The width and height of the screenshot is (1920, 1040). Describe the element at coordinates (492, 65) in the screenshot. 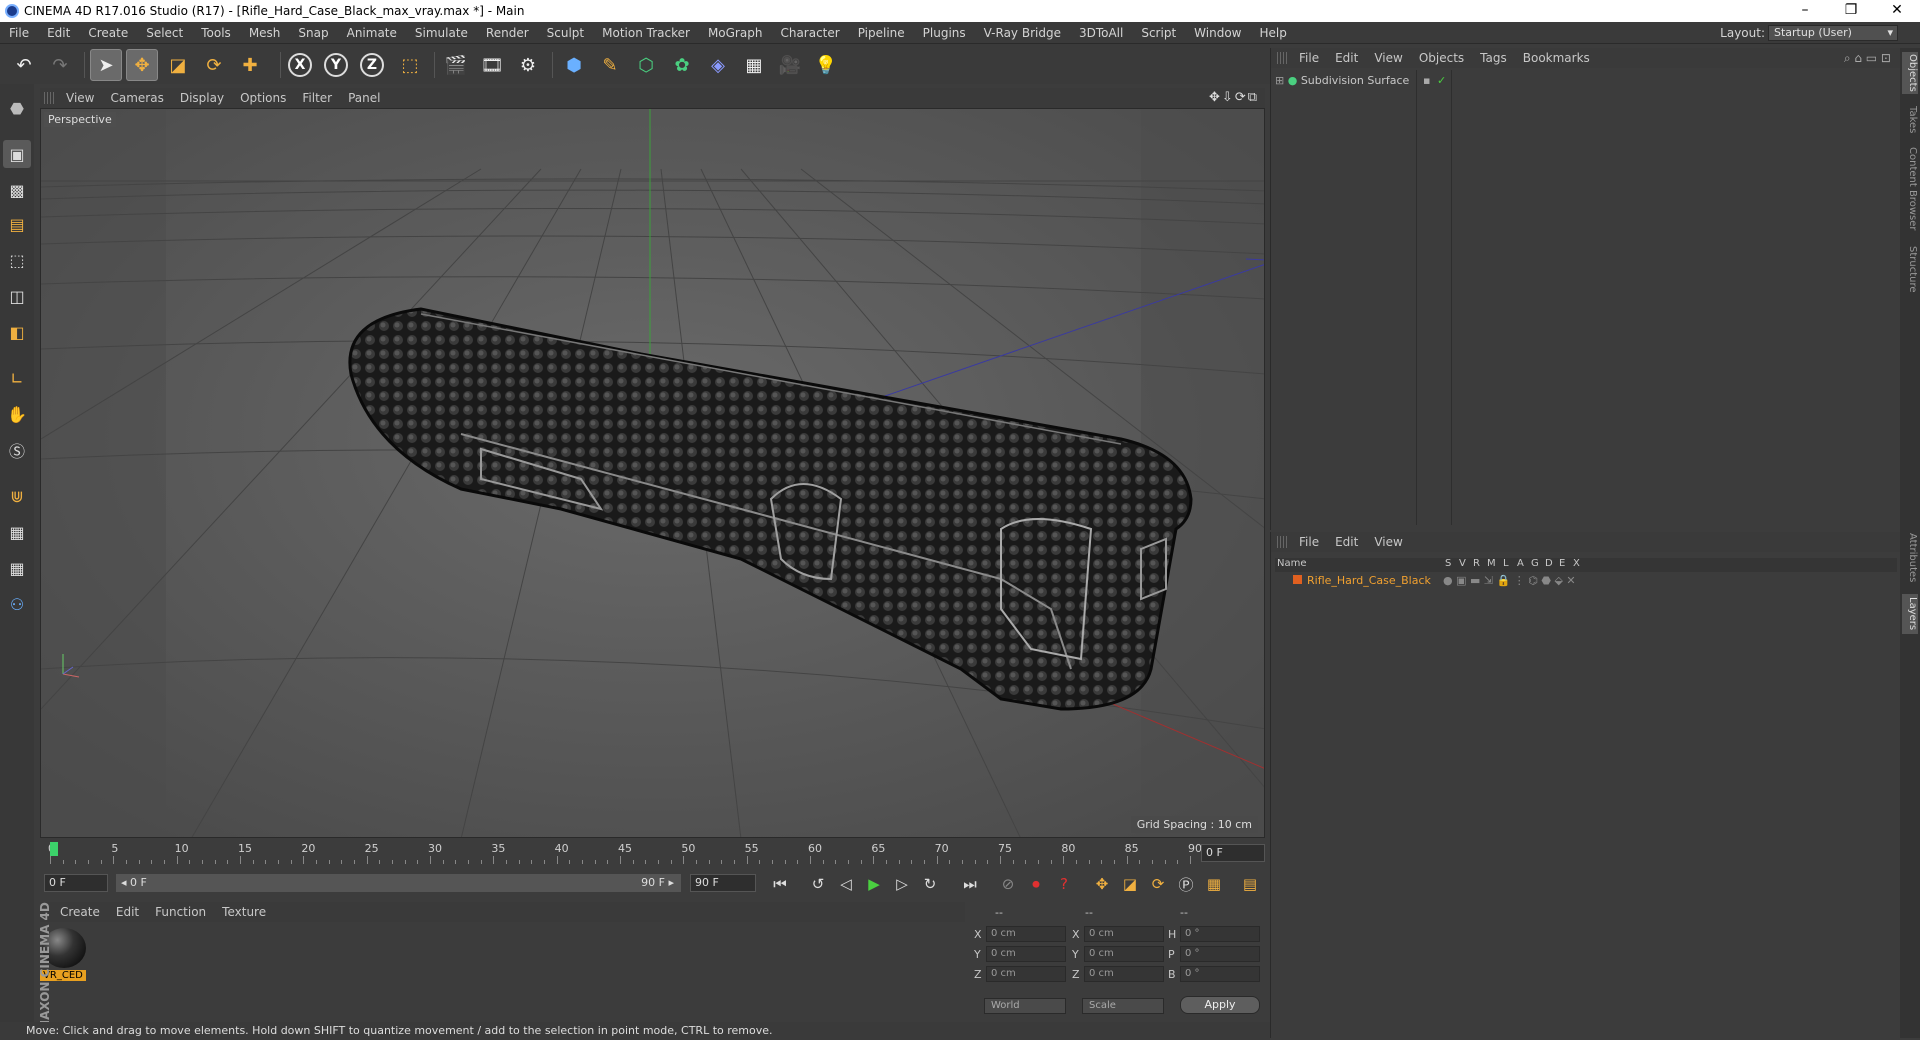

I see `render-picture-viewer-icon: 🎞` at that location.